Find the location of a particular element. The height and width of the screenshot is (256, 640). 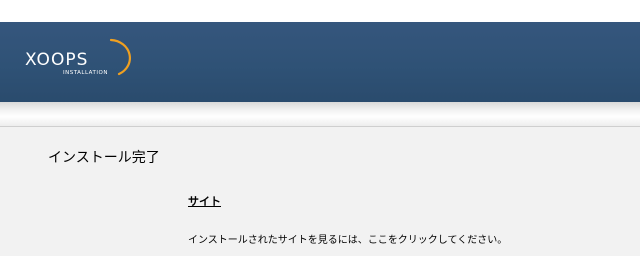

xoops-logo: XOOPS INSTALLATION is located at coordinates (80, 60).